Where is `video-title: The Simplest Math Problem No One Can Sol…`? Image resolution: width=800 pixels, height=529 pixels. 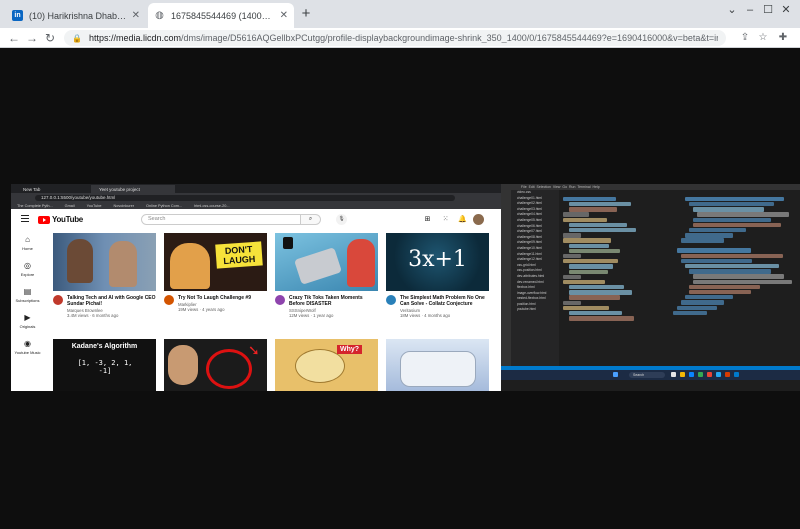
video-title: The Simplest Math Problem No One Can Sol… is located at coordinates (442, 301).